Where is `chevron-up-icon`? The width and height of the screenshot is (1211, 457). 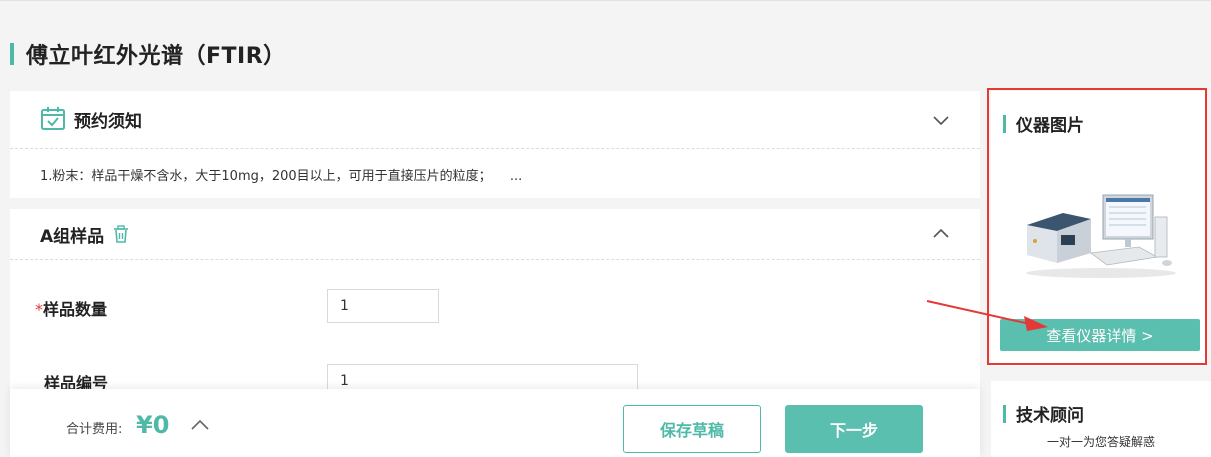
chevron-up-icon is located at coordinates (941, 236).